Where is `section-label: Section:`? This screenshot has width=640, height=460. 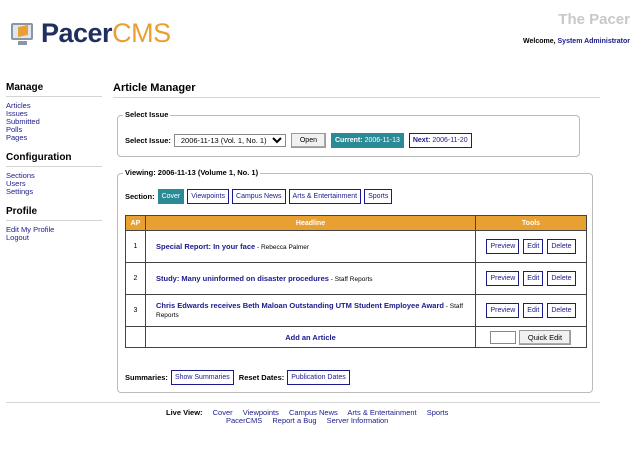
section-label: Section: is located at coordinates (140, 196).